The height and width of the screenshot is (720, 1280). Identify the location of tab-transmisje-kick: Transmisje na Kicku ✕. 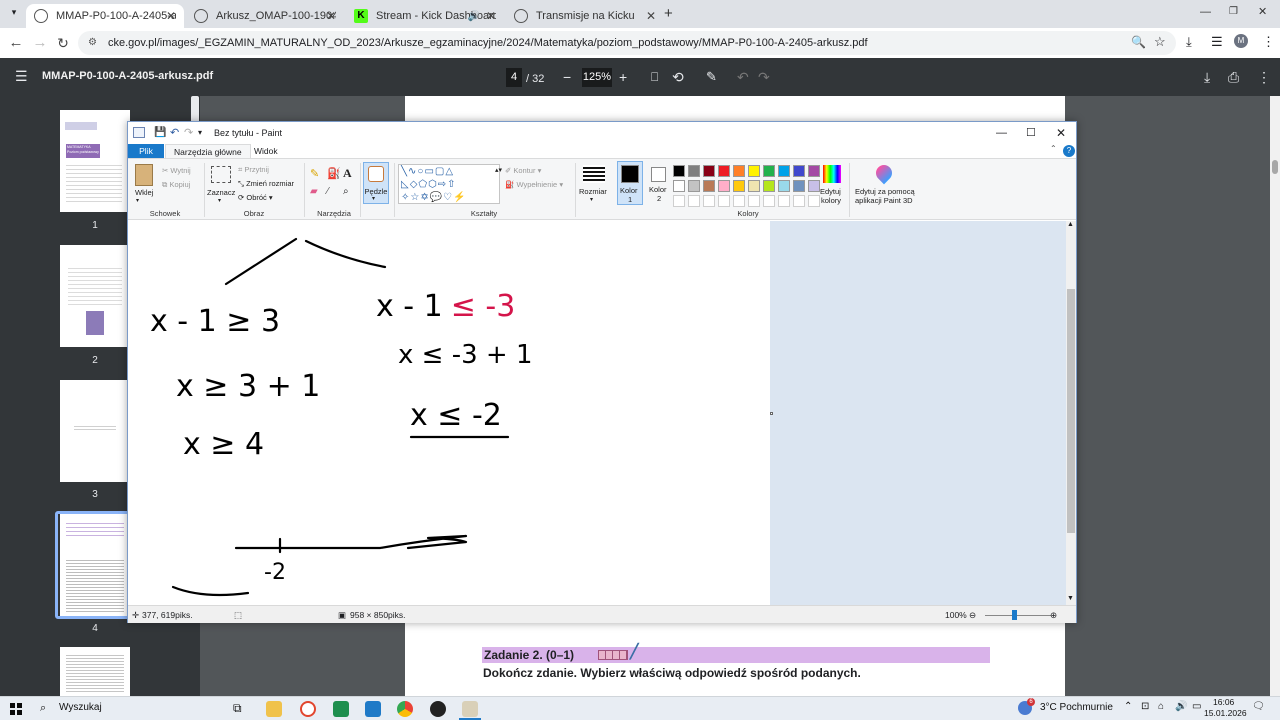
(585, 16).